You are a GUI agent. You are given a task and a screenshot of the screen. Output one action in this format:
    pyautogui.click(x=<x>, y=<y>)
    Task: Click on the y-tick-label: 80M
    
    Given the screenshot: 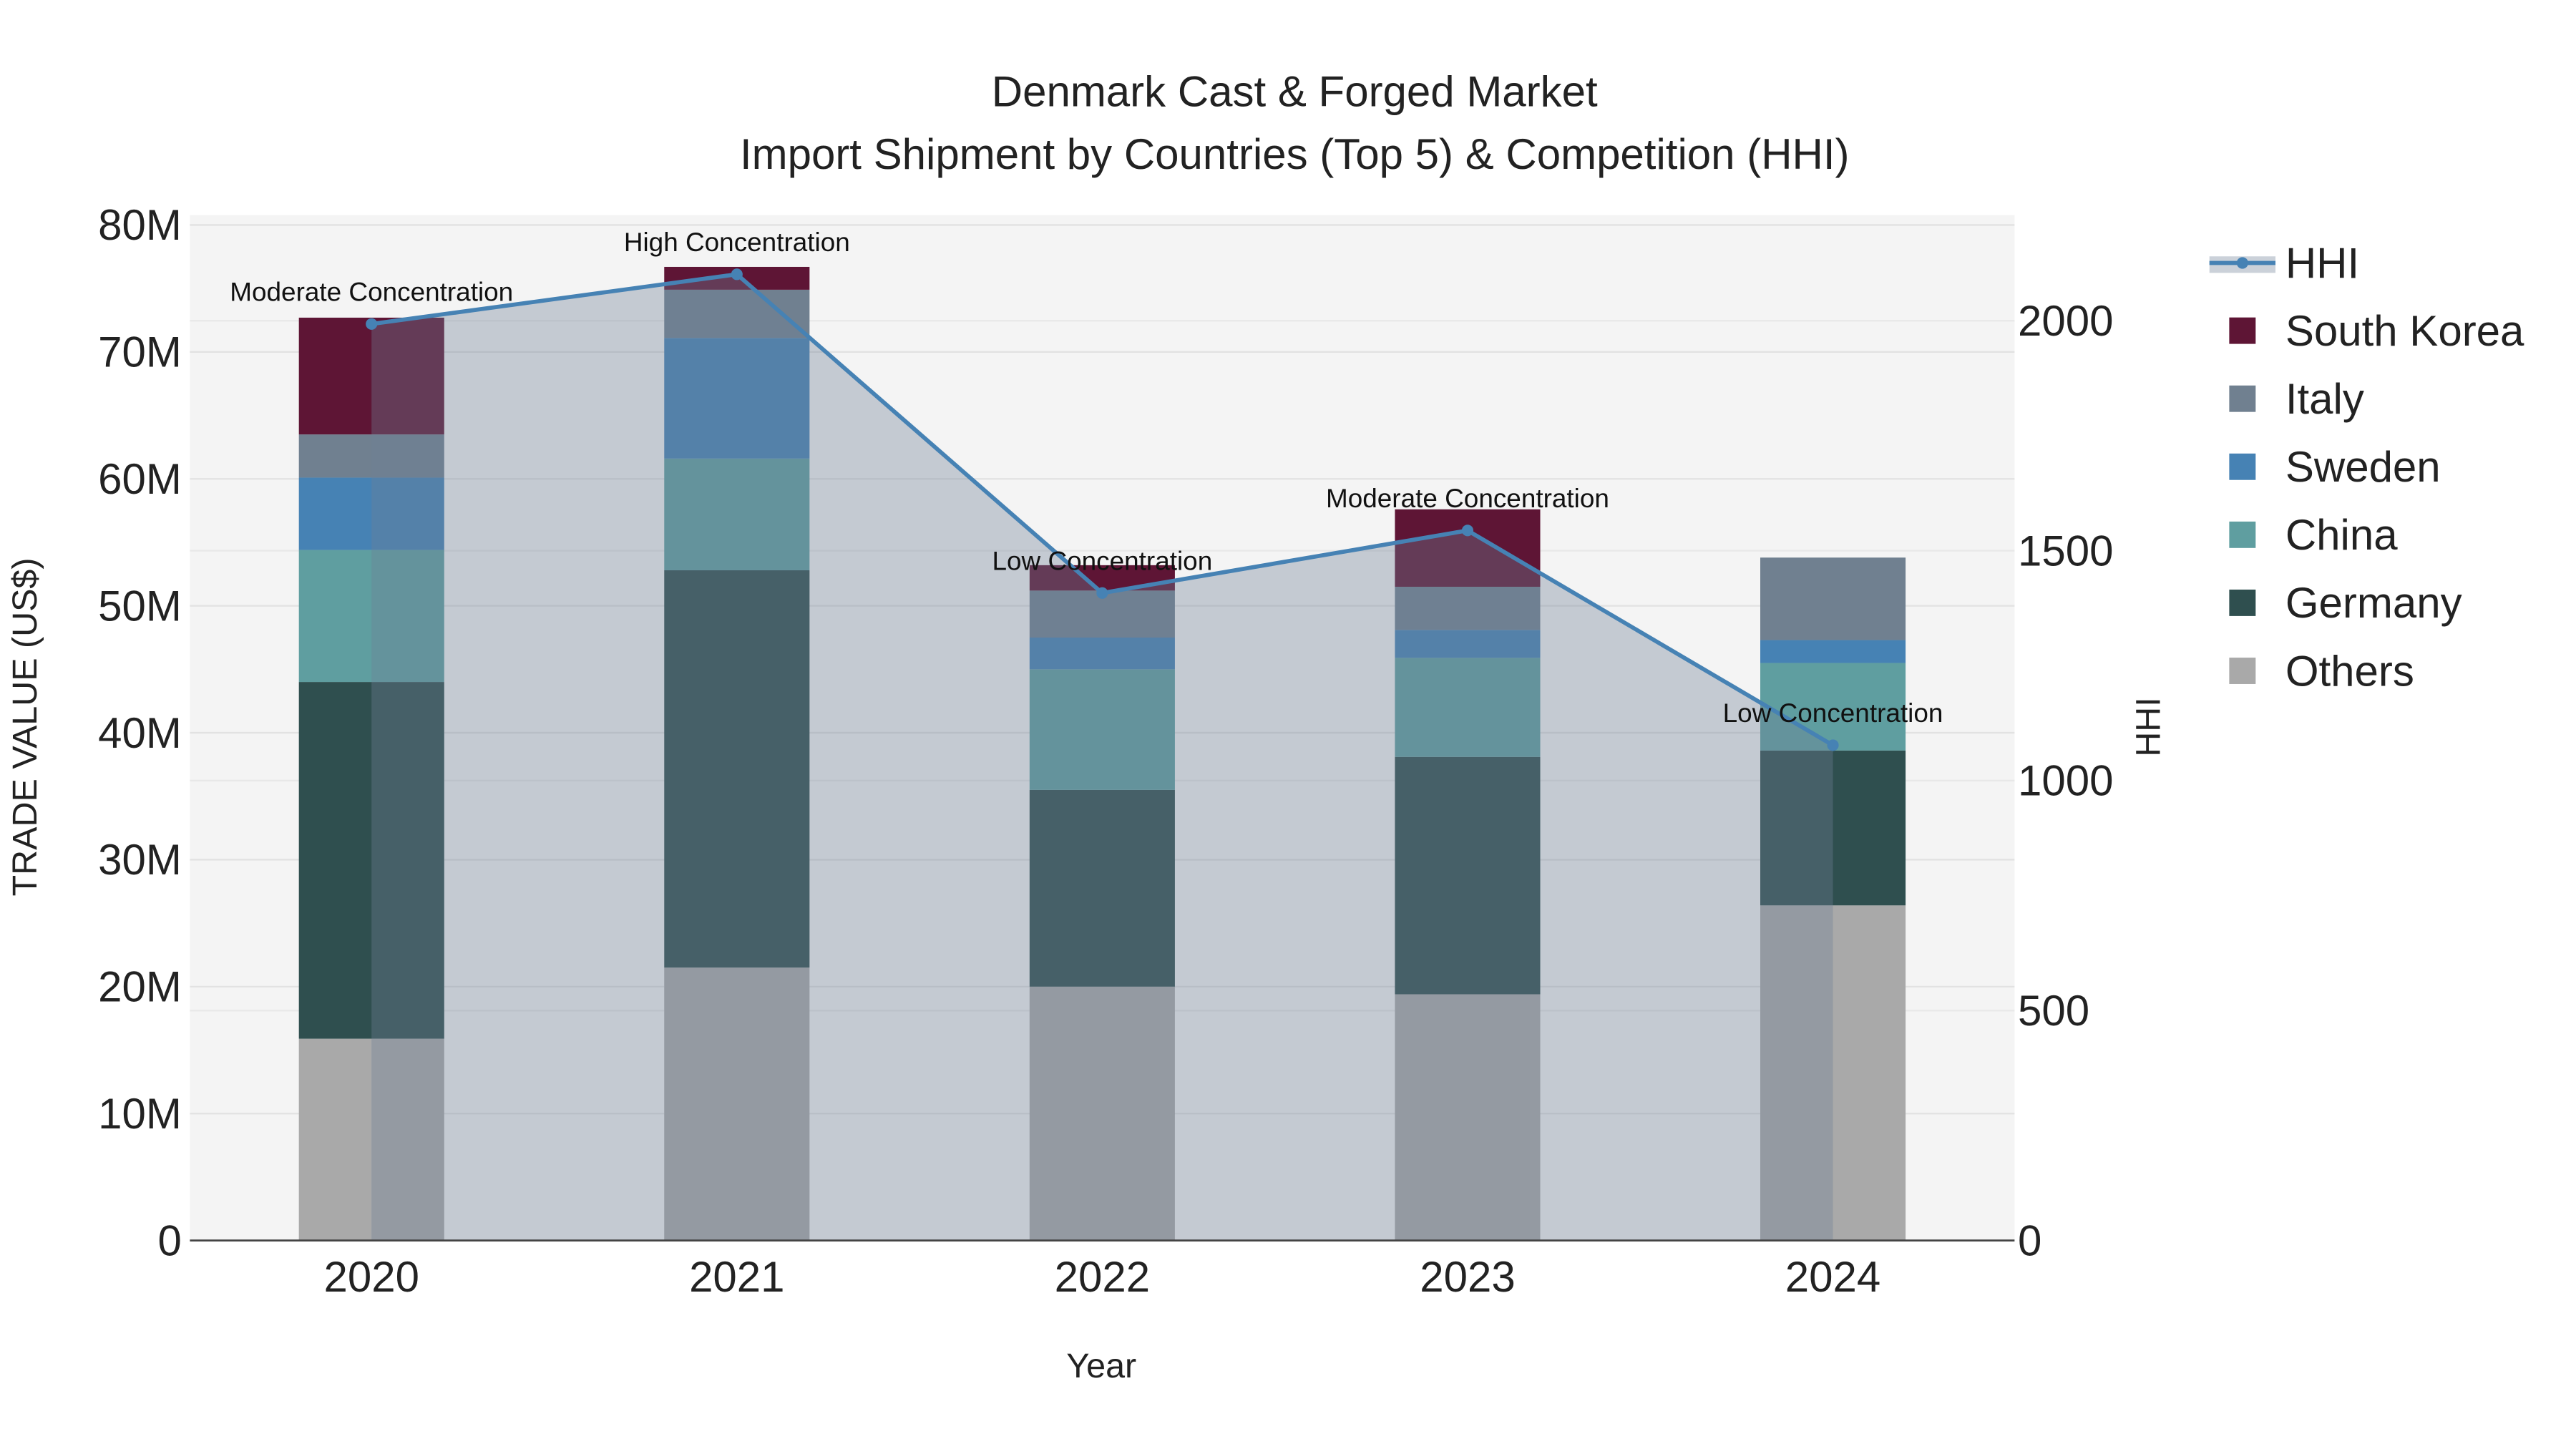 What is the action you would take?
    pyautogui.click(x=140, y=225)
    